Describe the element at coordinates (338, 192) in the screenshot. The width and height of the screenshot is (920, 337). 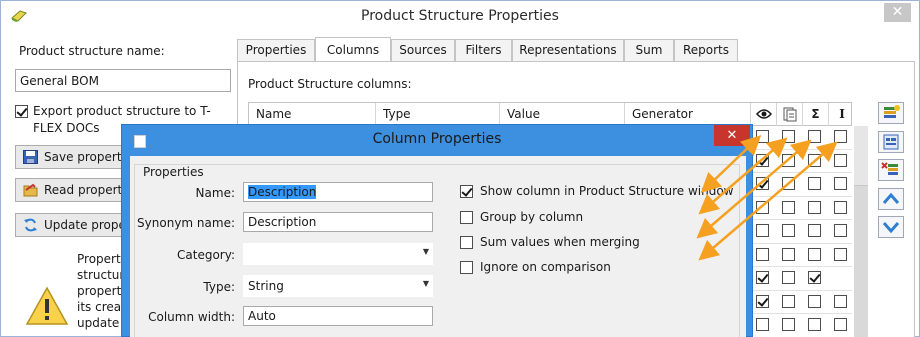
I see `name-field: Description` at that location.